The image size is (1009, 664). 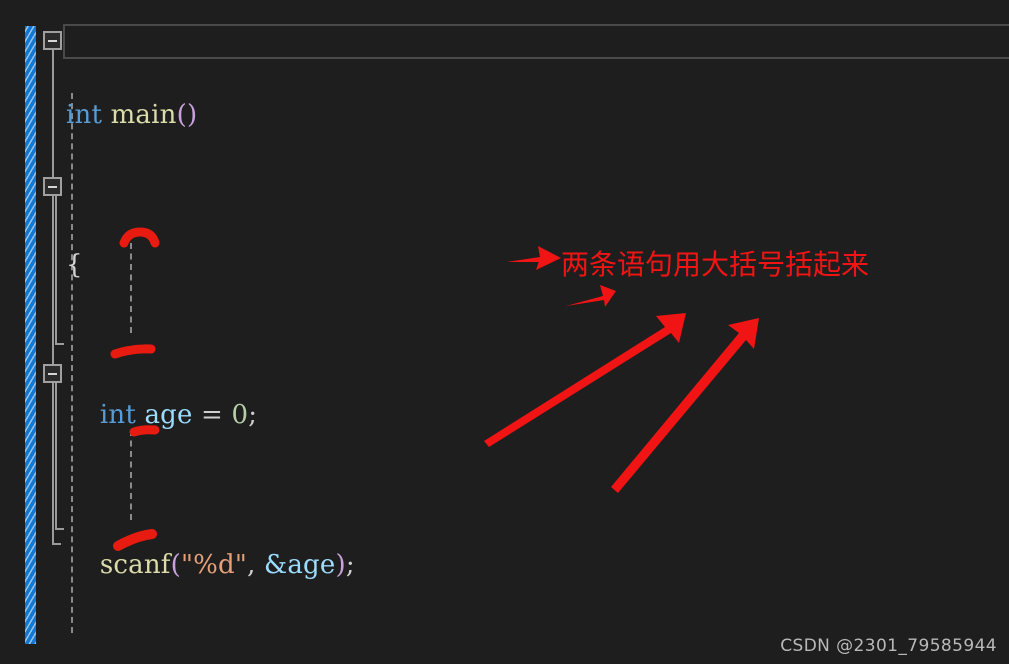 I want to click on token-number-zero: 0, so click(x=240, y=415).